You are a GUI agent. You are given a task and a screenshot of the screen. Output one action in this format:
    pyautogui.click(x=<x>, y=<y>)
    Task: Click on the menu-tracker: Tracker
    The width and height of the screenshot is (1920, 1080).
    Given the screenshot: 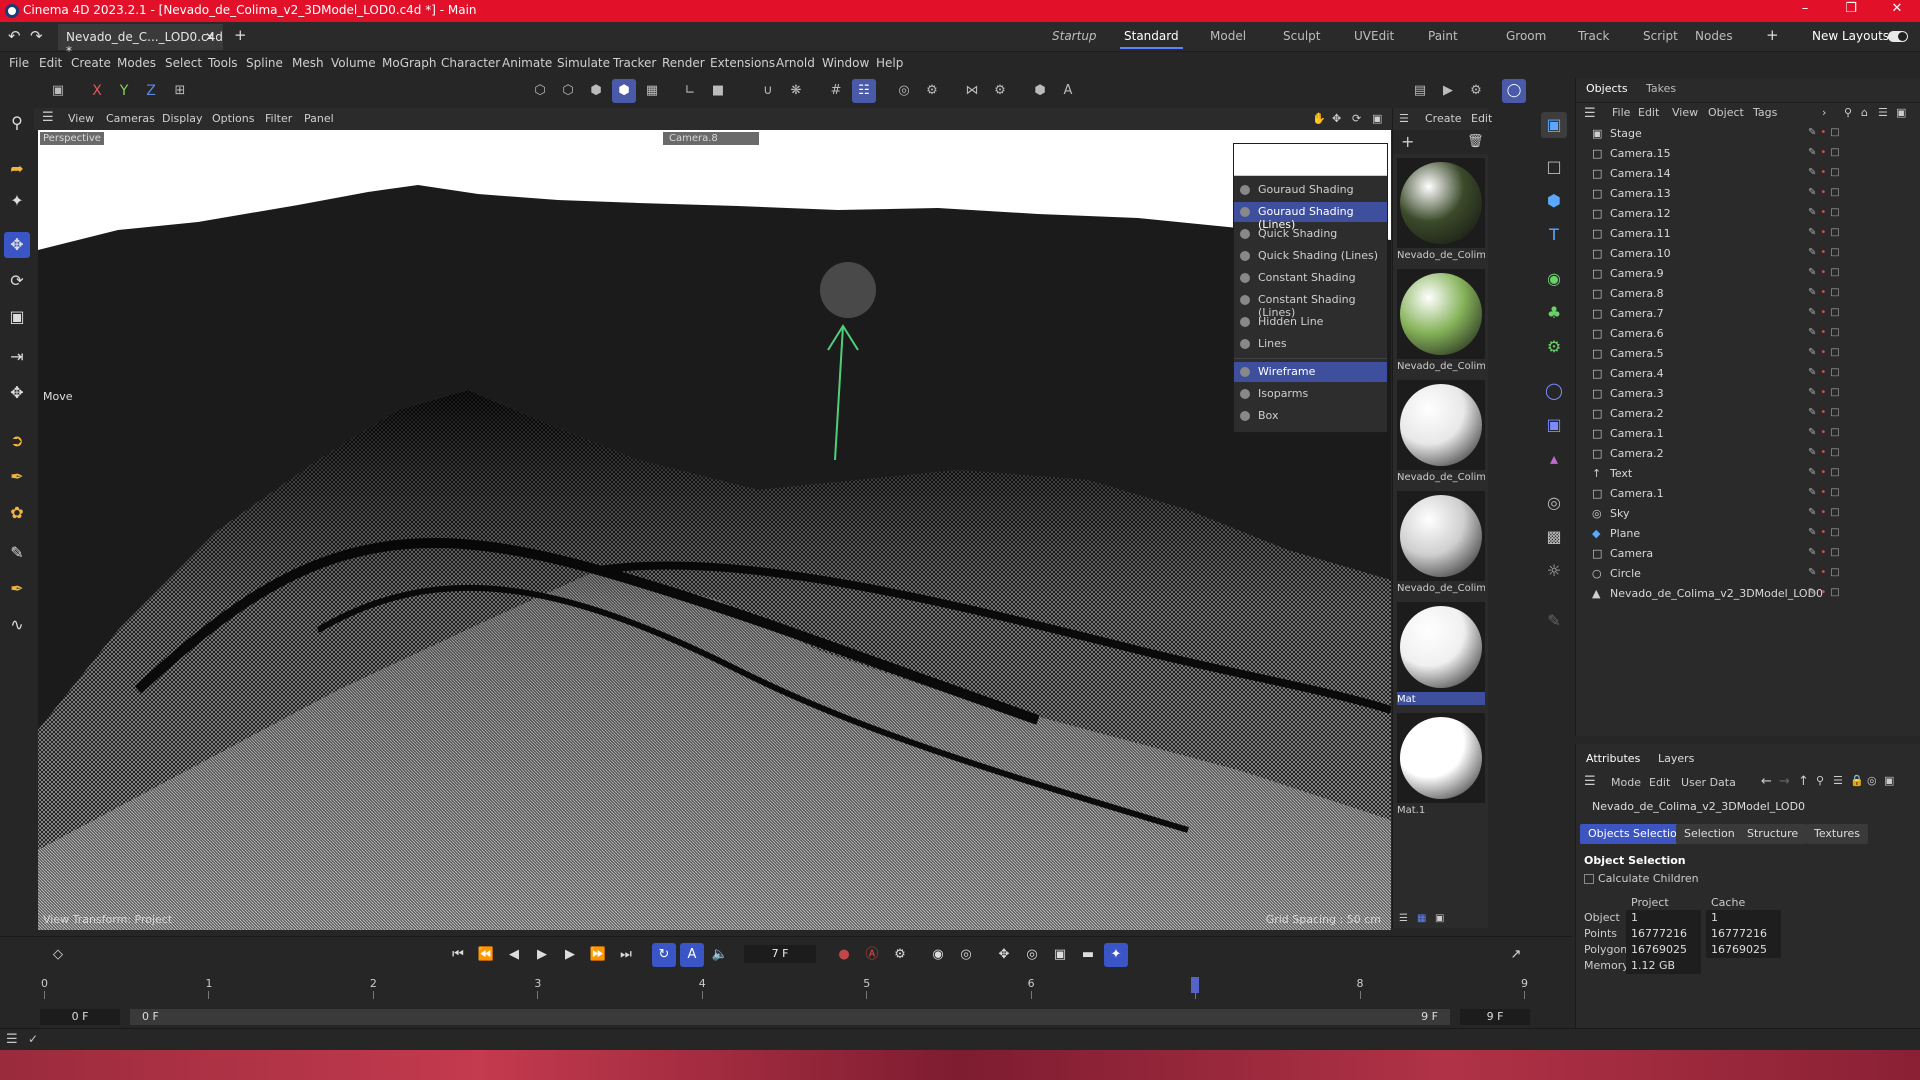 What is the action you would take?
    pyautogui.click(x=634, y=63)
    